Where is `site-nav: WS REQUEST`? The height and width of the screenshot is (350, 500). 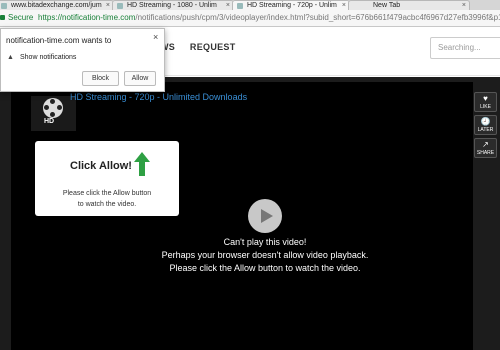
site-nav: WS REQUEST is located at coordinates (204, 47).